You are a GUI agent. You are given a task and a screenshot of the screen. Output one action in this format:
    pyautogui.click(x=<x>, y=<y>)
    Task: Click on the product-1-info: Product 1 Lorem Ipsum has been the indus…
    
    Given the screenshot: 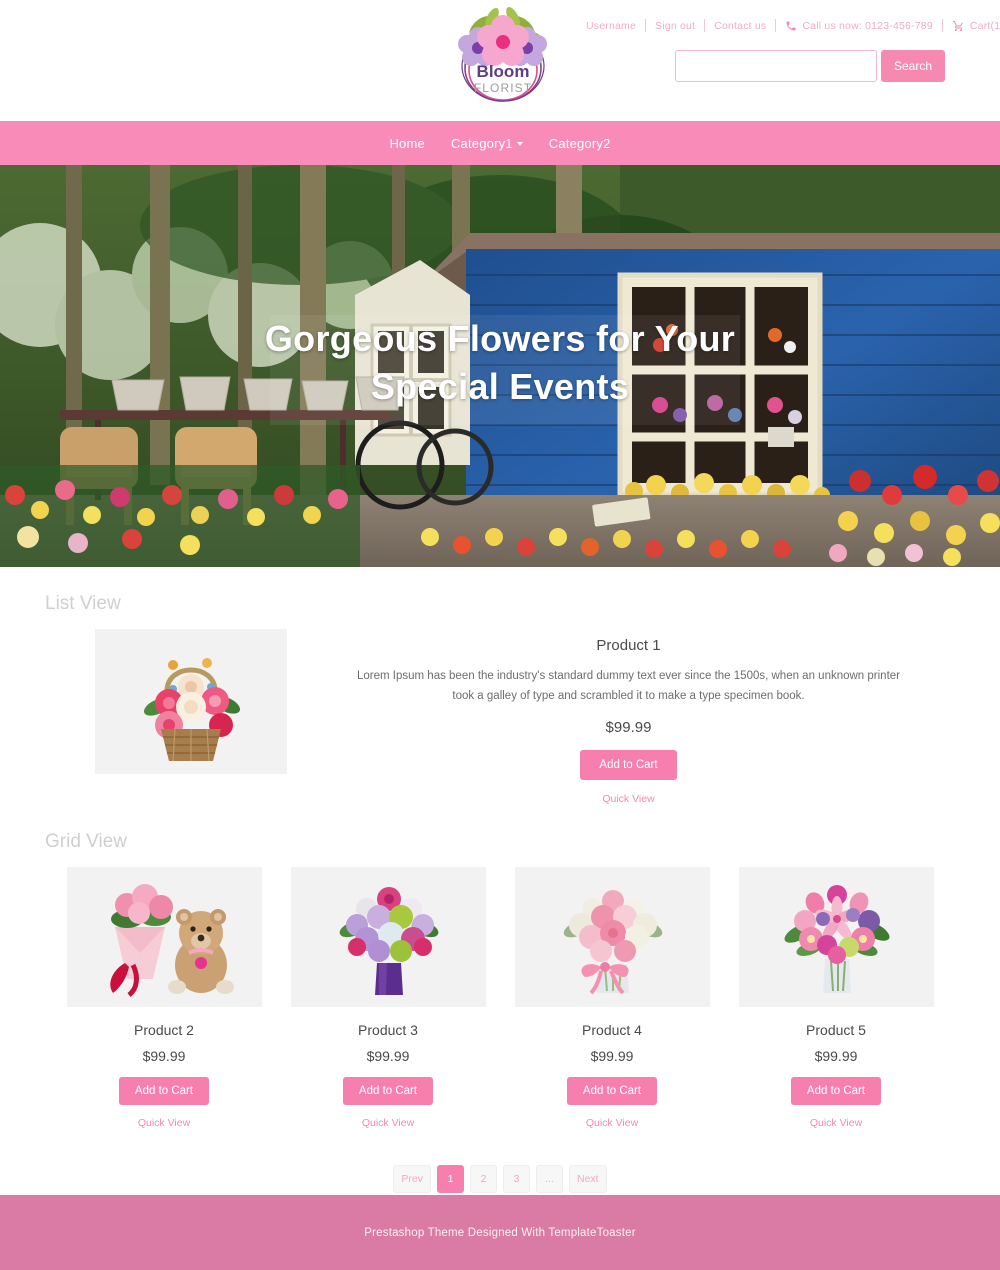 What is the action you would take?
    pyautogui.click(x=628, y=717)
    